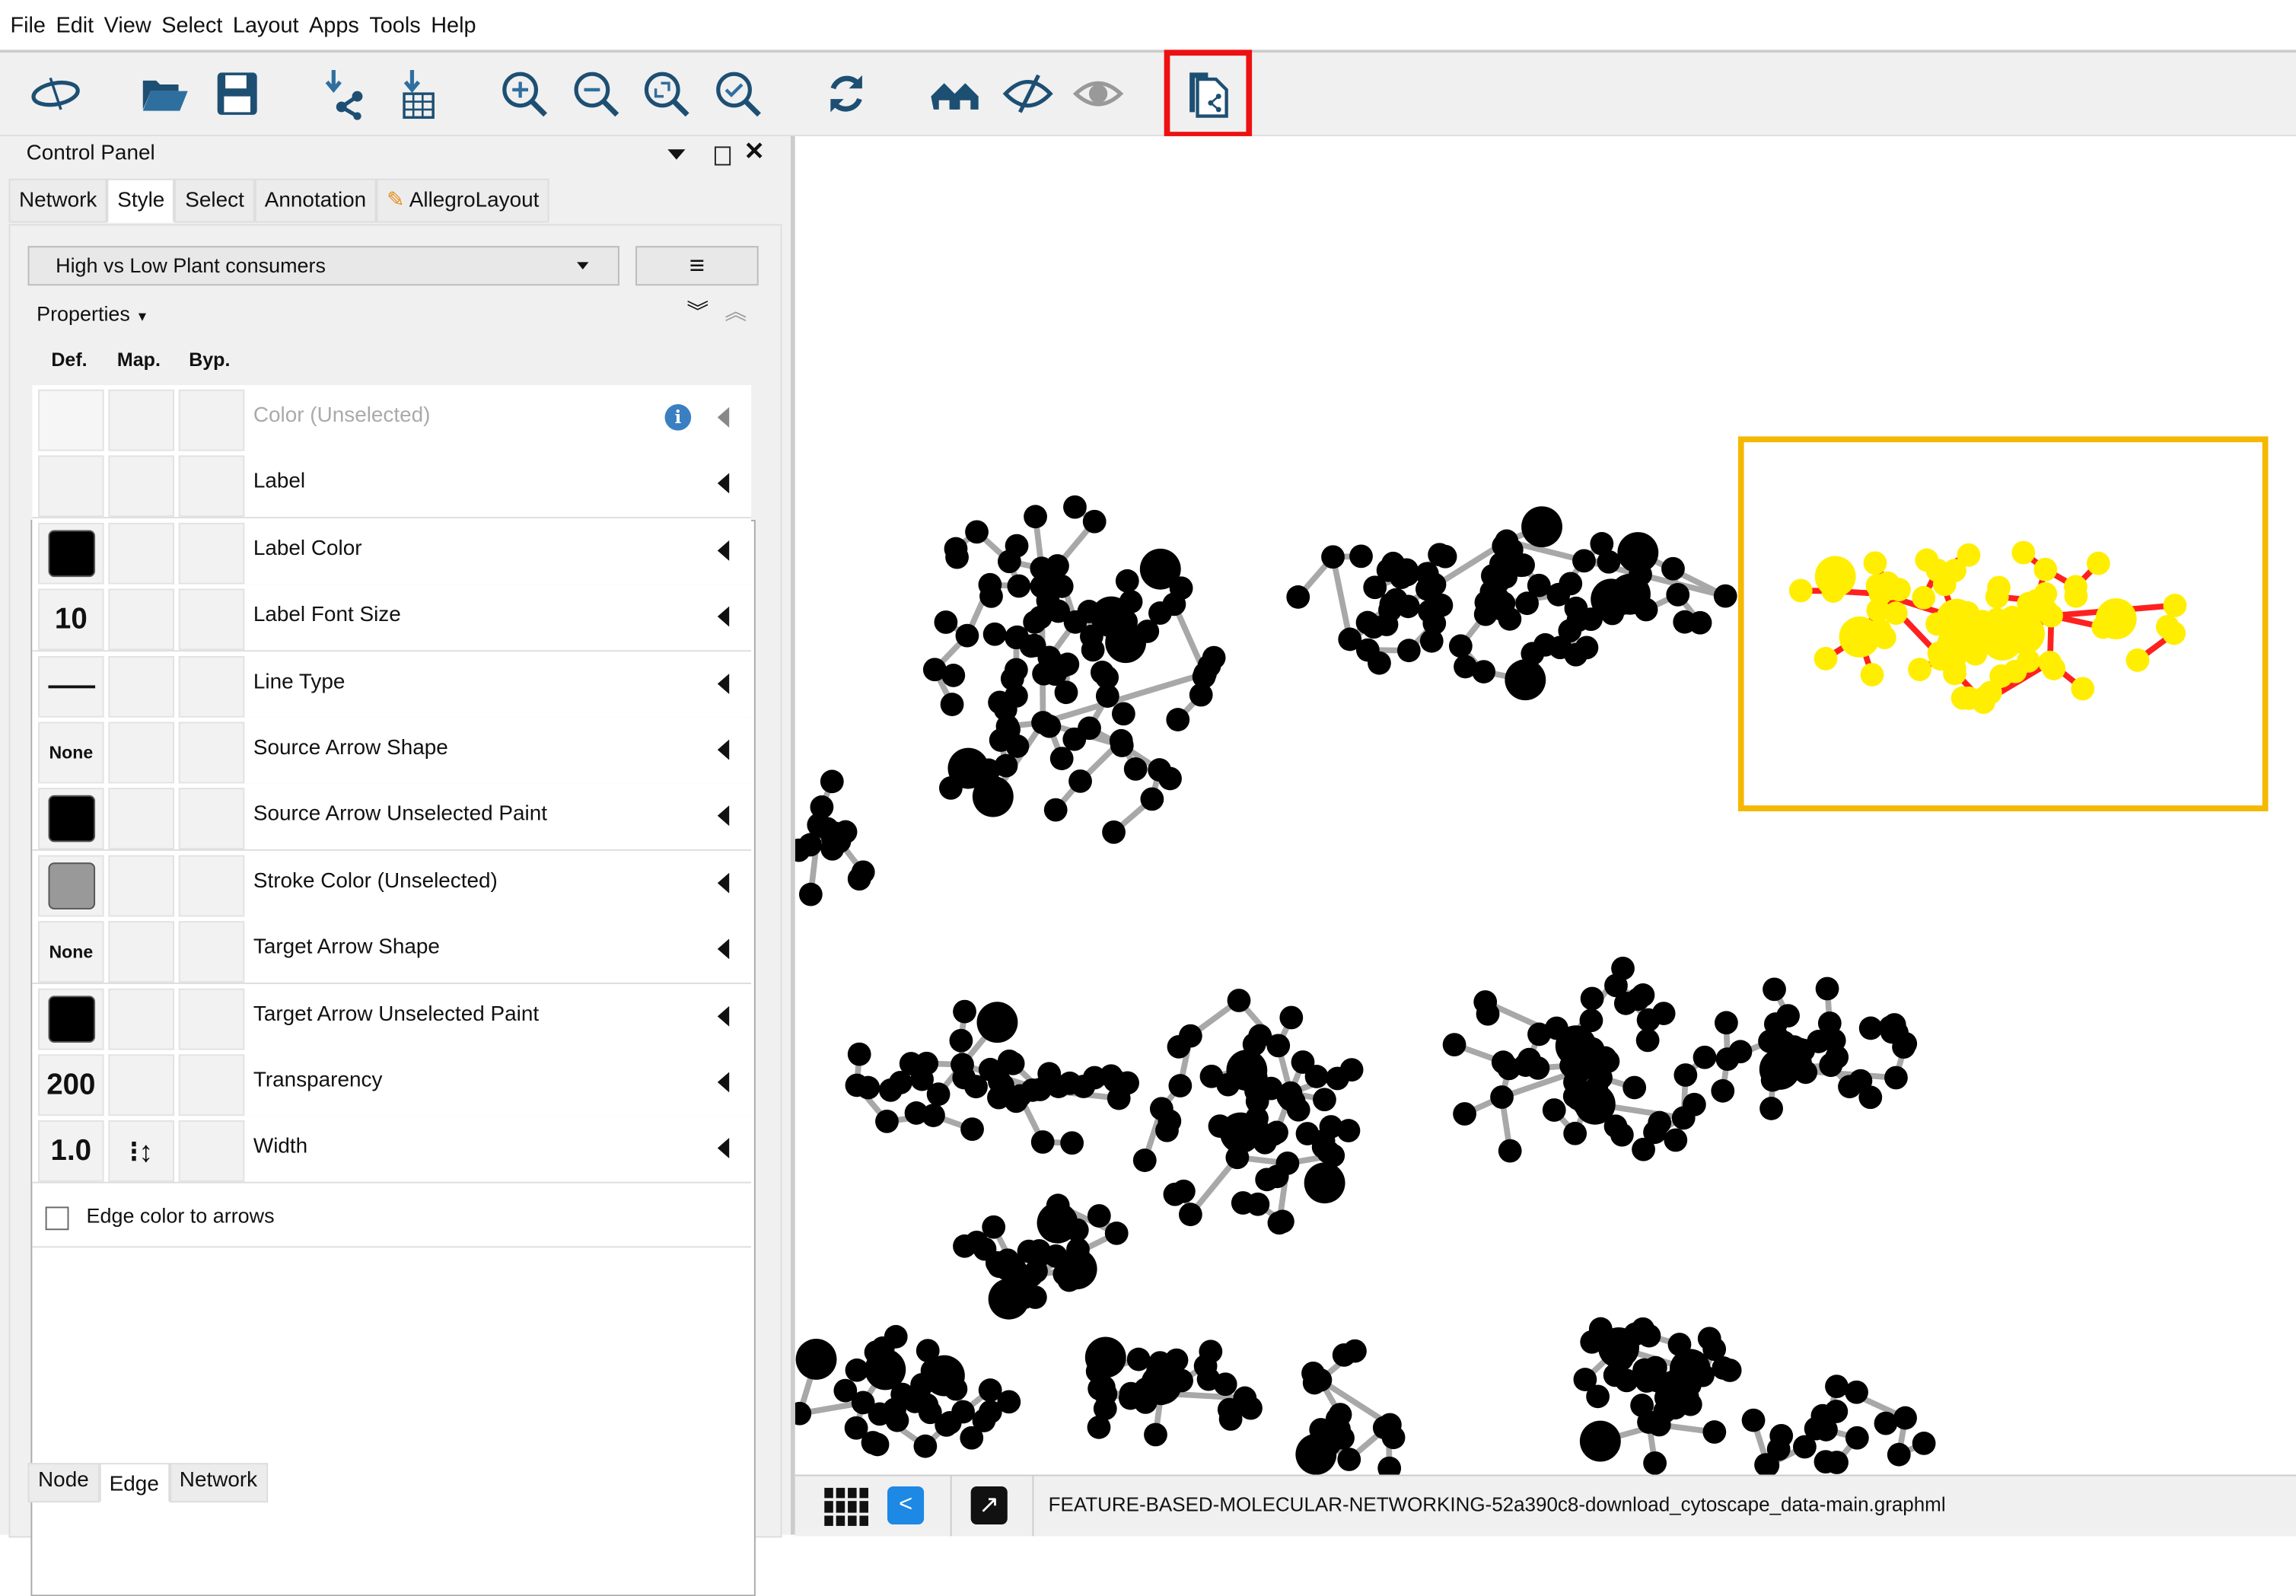 The height and width of the screenshot is (1596, 2296). Describe the element at coordinates (697, 265) in the screenshot. I see `style-options-menu-button: ≡` at that location.